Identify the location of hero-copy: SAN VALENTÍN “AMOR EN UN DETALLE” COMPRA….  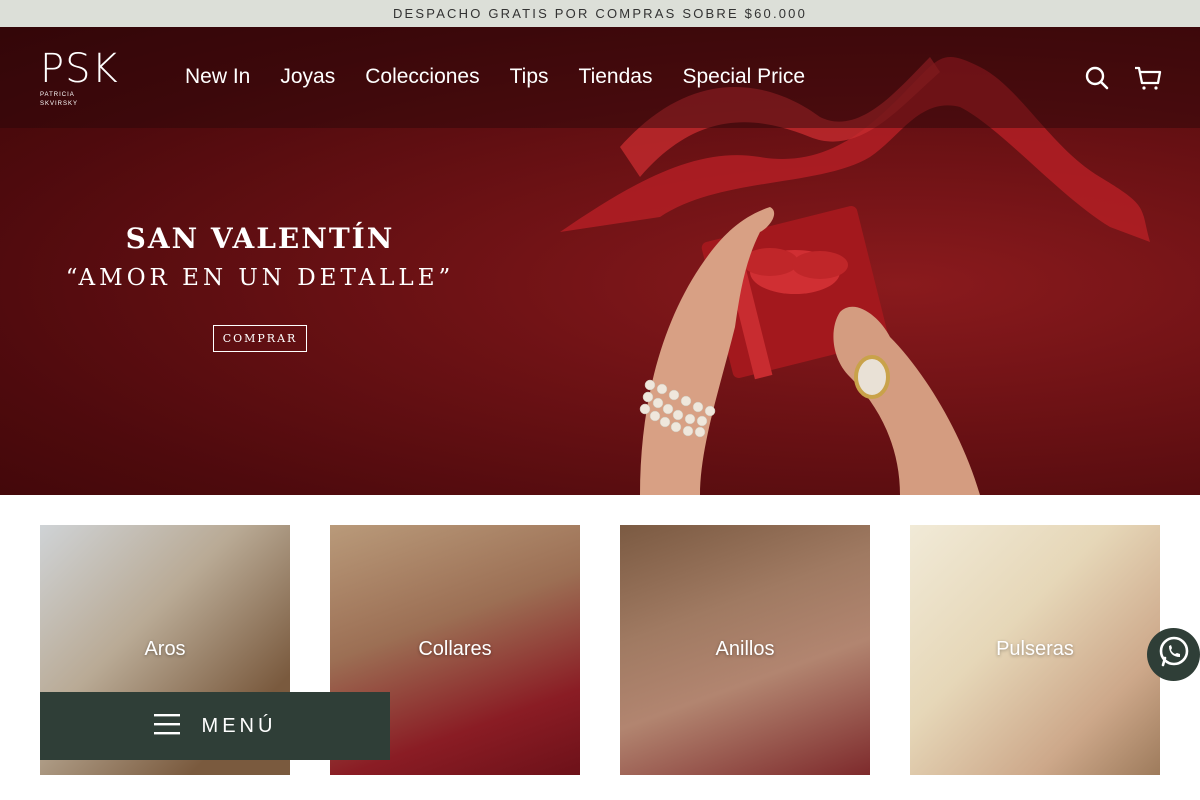
(260, 287).